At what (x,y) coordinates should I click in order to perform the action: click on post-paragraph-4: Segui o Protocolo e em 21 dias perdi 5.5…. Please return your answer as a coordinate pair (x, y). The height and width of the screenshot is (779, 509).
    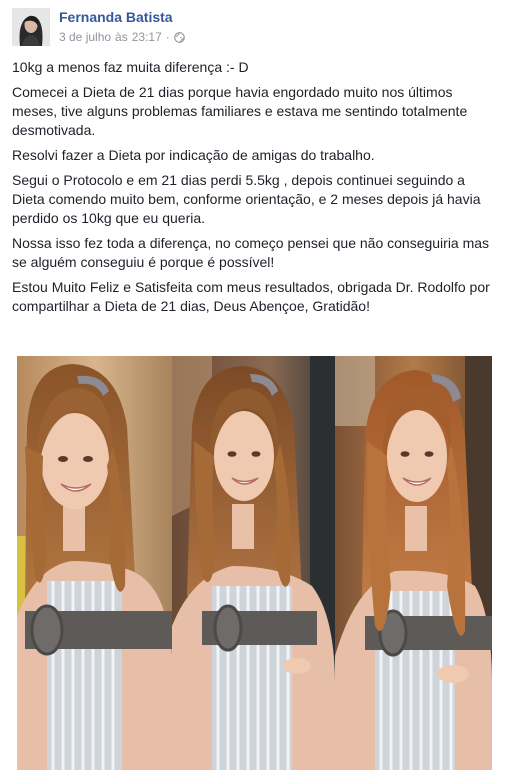
    Looking at the image, I should click on (246, 199).